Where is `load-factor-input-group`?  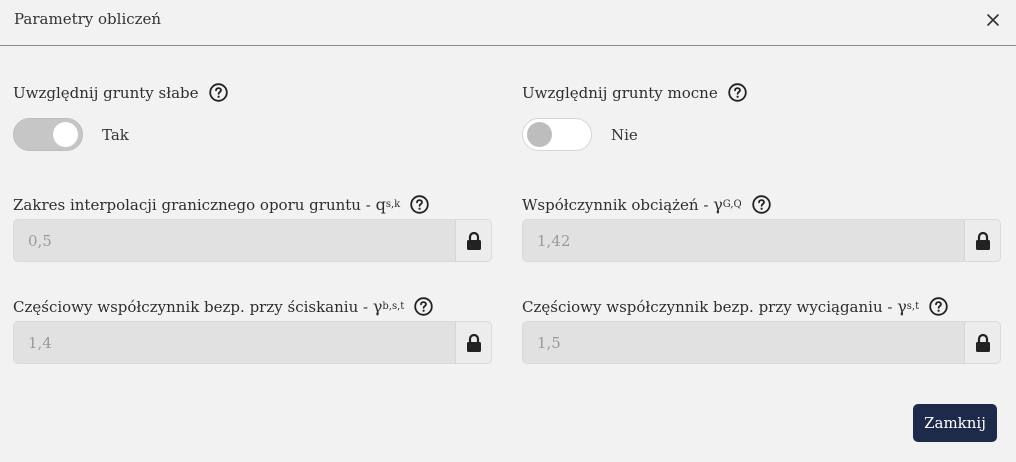
load-factor-input-group is located at coordinates (761, 240).